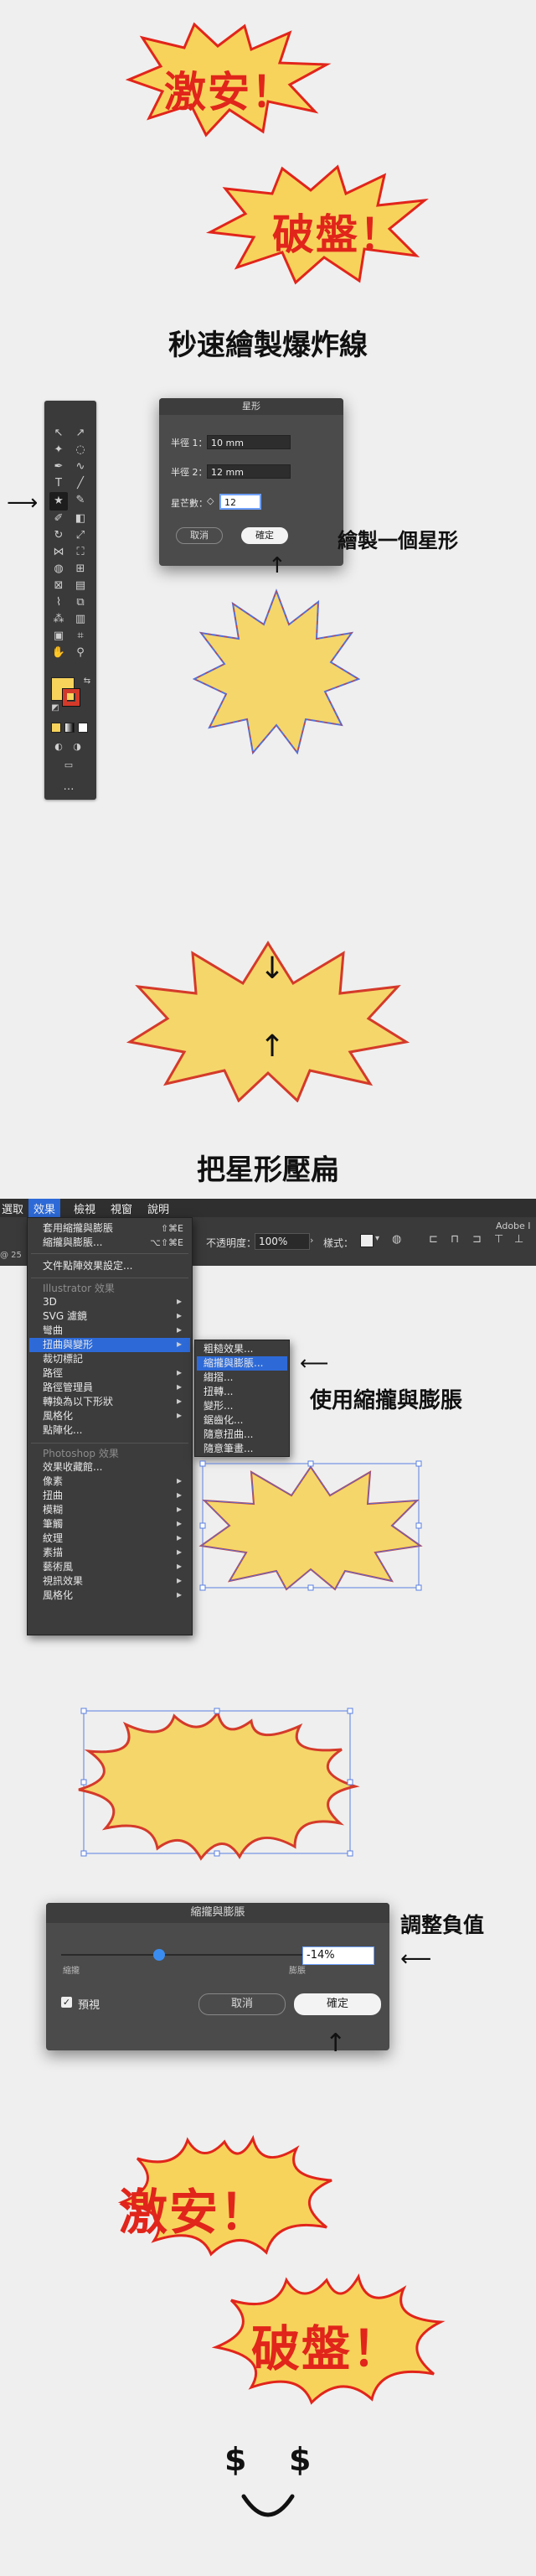 This screenshot has width=536, height=2576. I want to click on menu-warp: 彎曲, so click(53, 1331).